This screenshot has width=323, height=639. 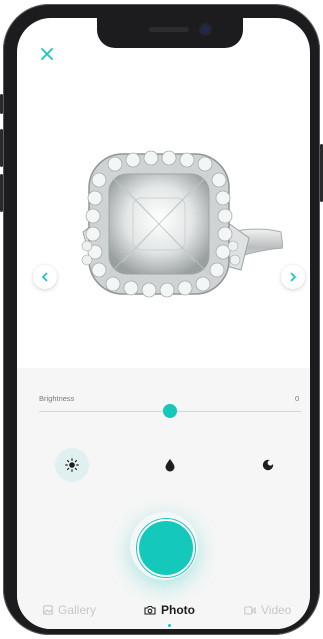 I want to click on speaker-grille, so click(x=169, y=29).